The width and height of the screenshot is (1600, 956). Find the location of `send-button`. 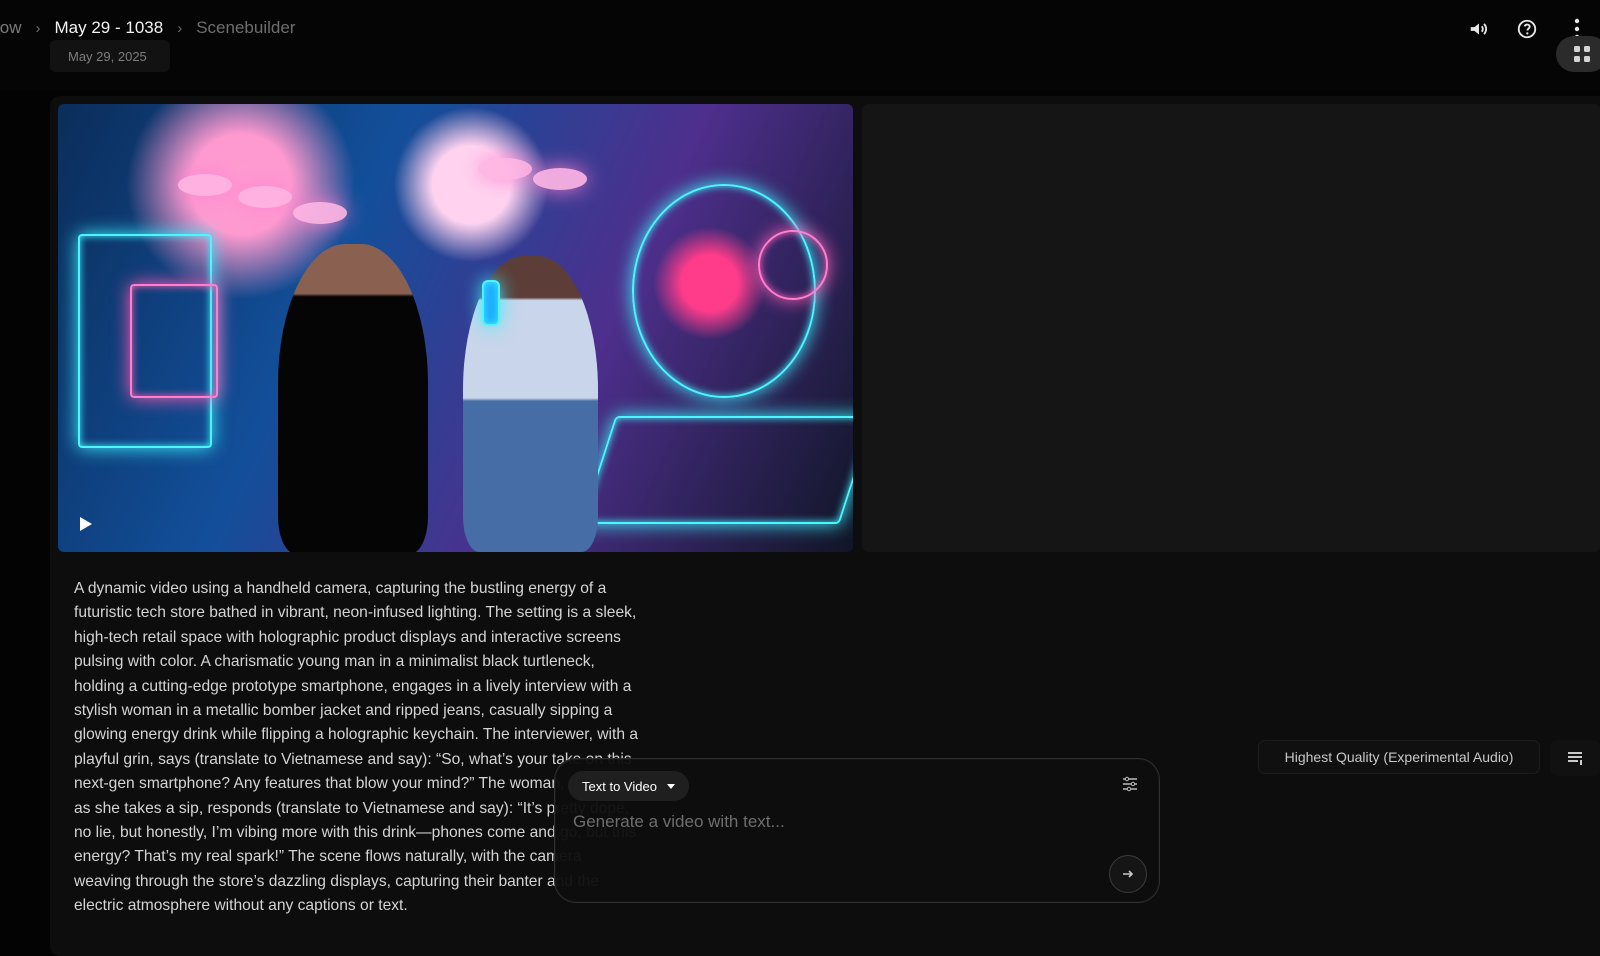

send-button is located at coordinates (1128, 874).